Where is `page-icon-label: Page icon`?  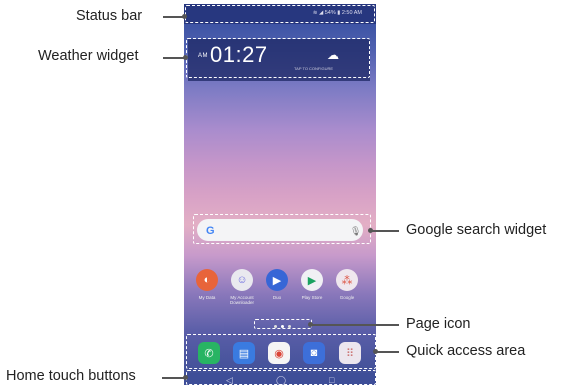 page-icon-label: Page icon is located at coordinates (438, 324).